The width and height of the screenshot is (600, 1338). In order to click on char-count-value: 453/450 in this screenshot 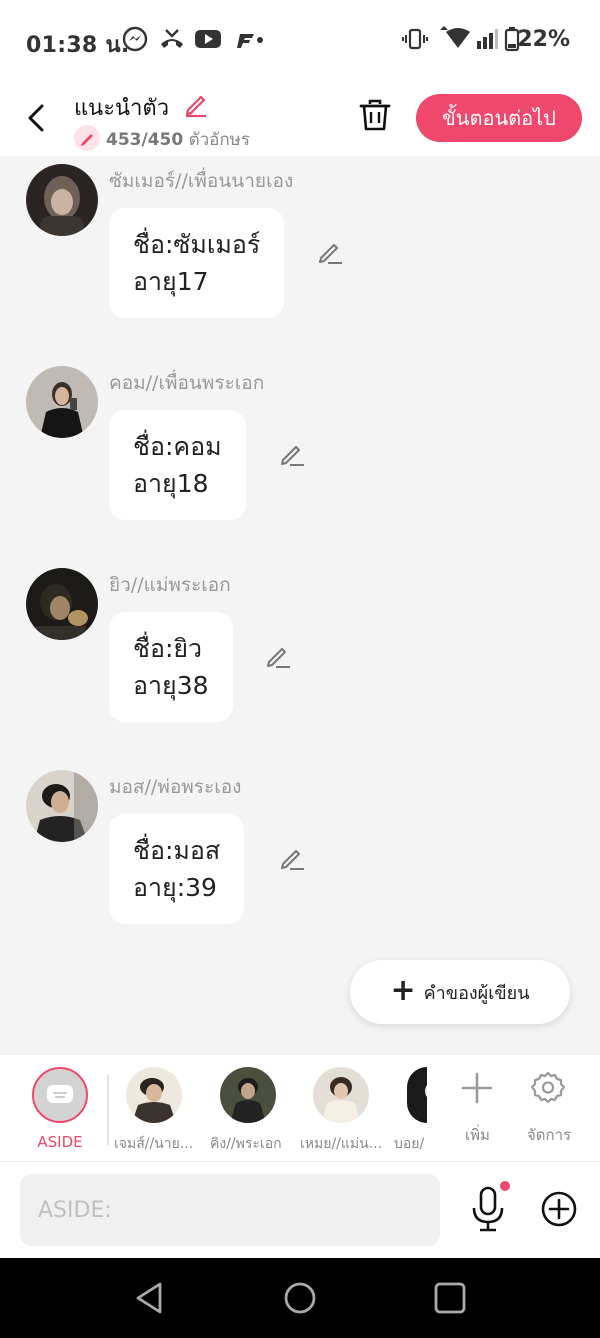, I will do `click(145, 140)`.